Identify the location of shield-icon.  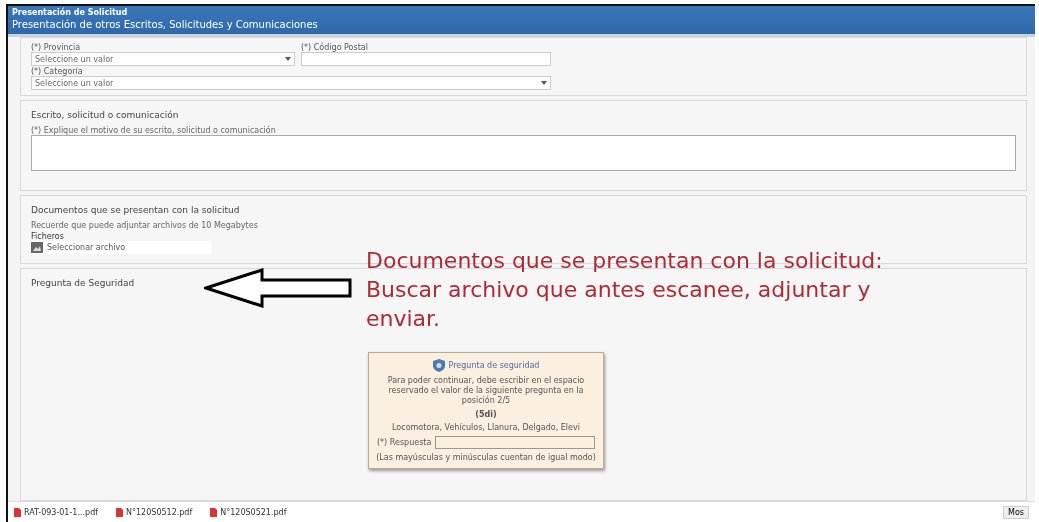
(438, 365).